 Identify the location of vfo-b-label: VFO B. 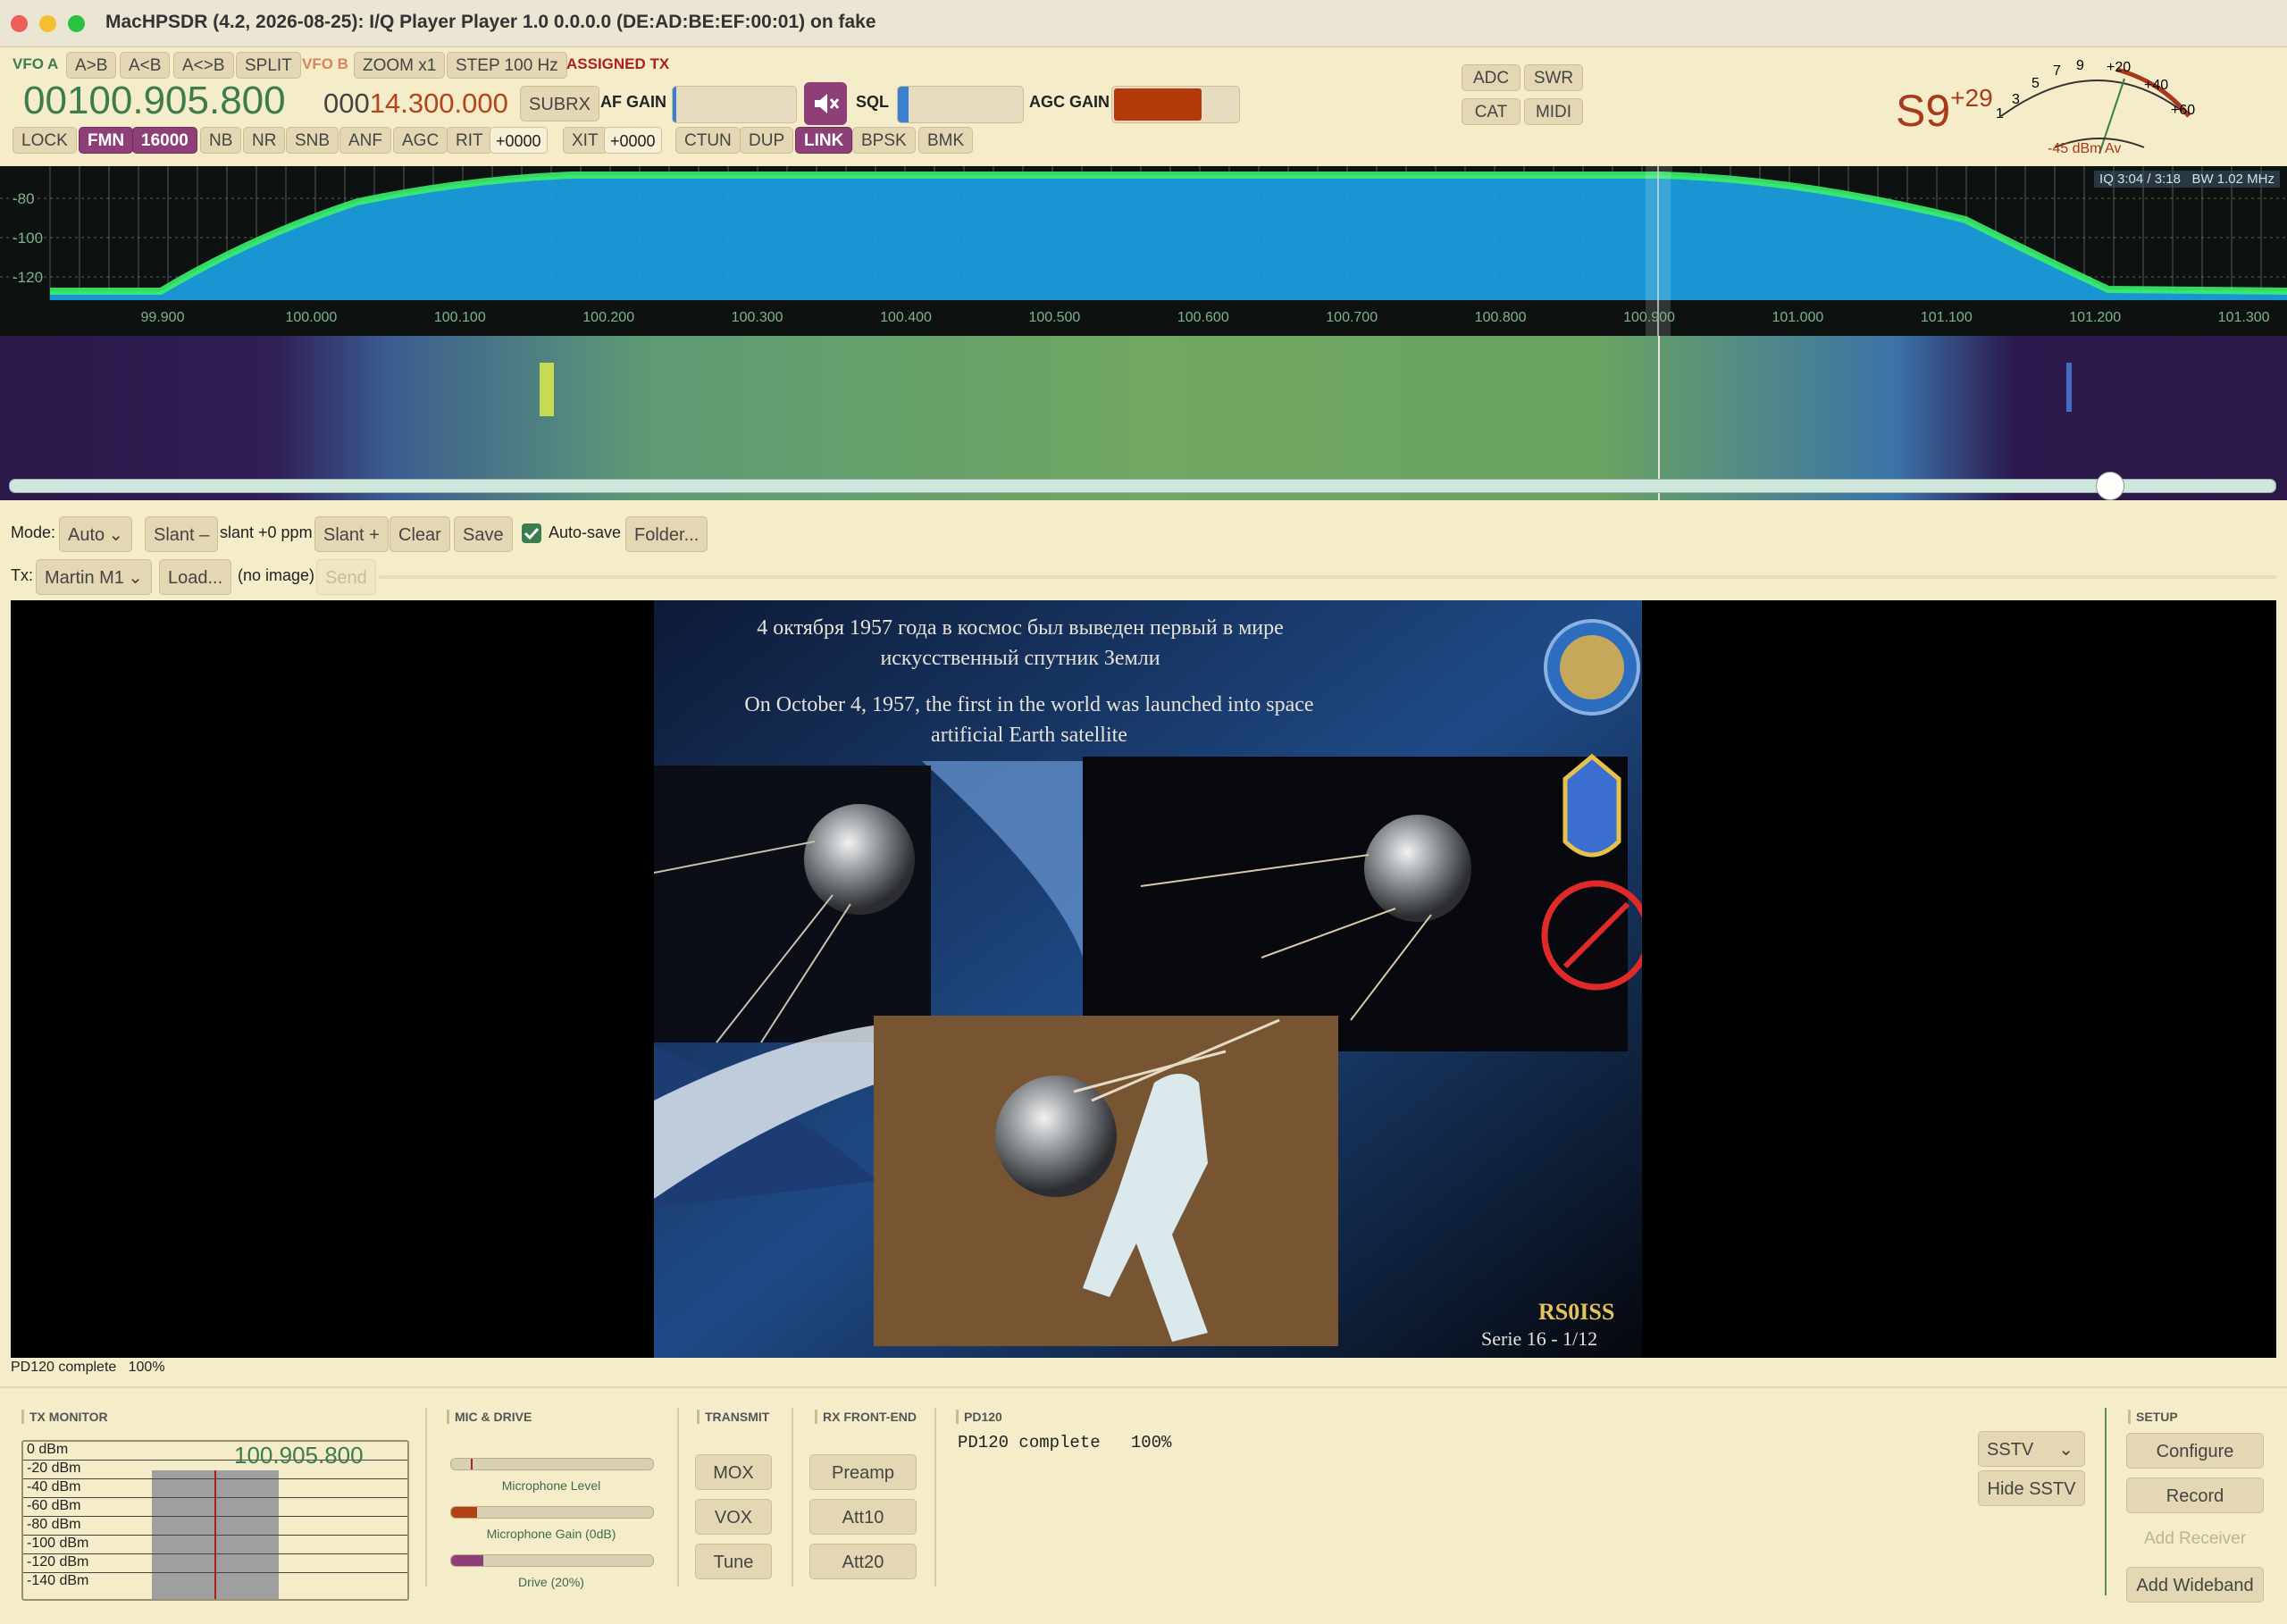
(325, 64).